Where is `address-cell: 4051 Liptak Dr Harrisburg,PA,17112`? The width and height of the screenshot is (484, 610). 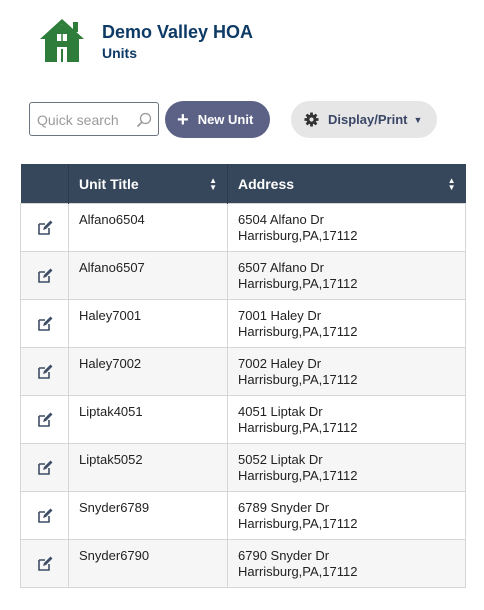
address-cell: 4051 Liptak Dr Harrisburg,PA,17112 is located at coordinates (346, 419).